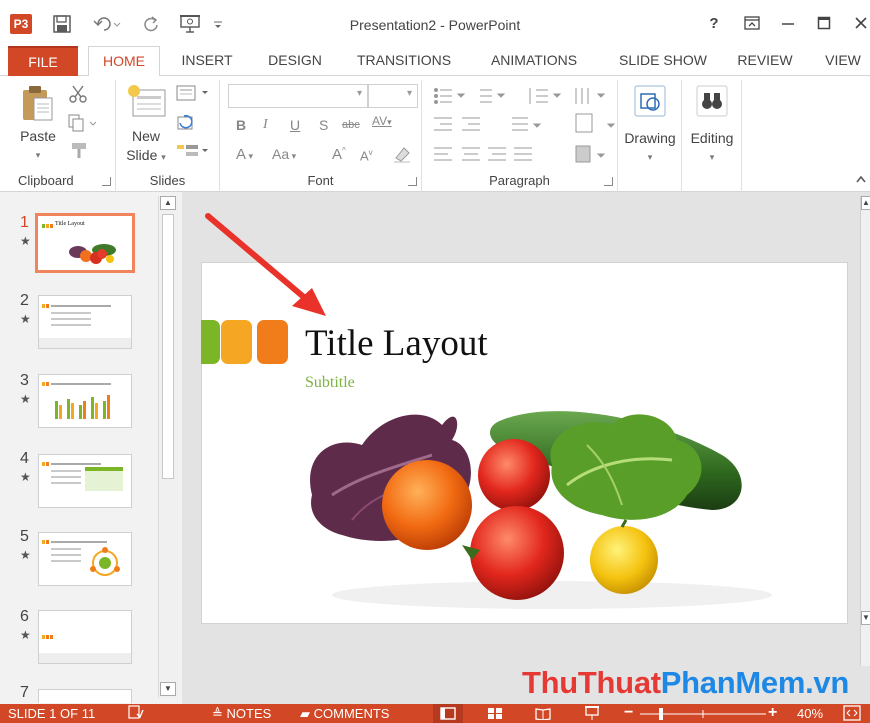 The image size is (870, 723). I want to click on increase-font-size-button: A^, so click(339, 154).